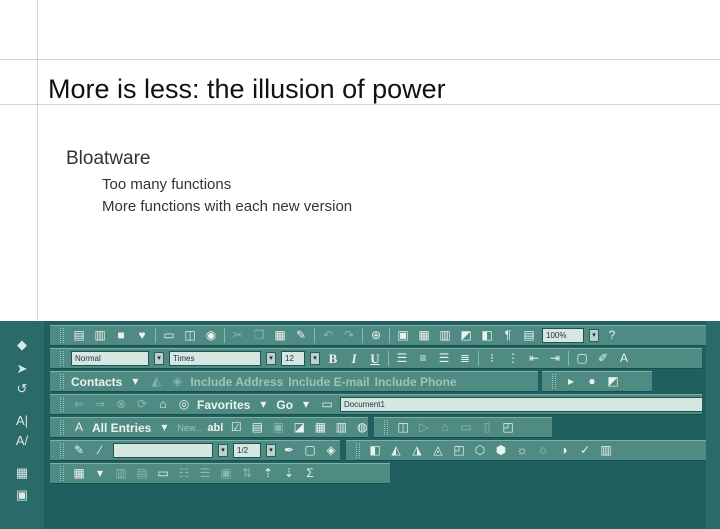 This screenshot has width=720, height=529. I want to click on stop-icon: ⊗, so click(121, 404).